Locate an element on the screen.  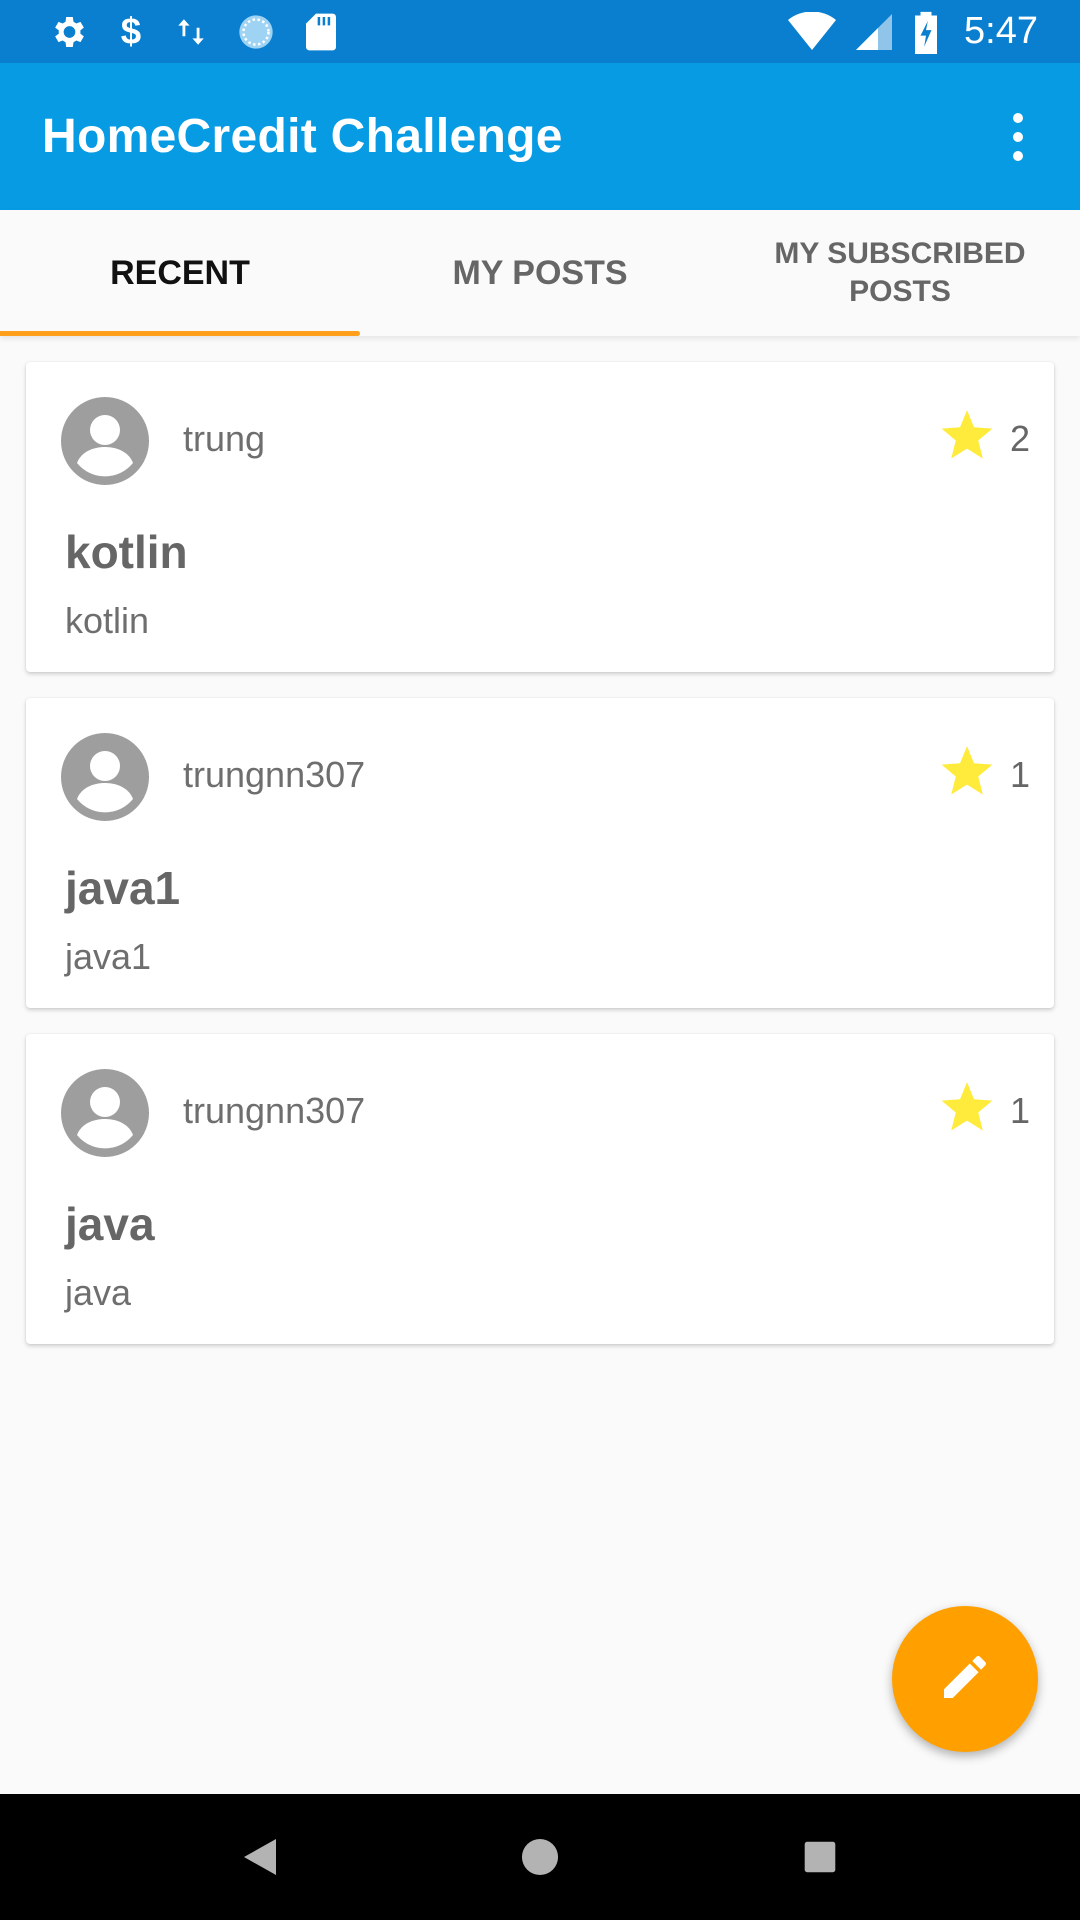
star-button: 2 is located at coordinates (985, 438).